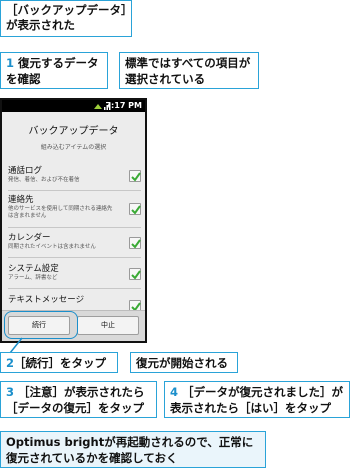  I want to click on backup-item-call-log: 通話ログ 発信、着信、および不在着信, so click(74, 177).